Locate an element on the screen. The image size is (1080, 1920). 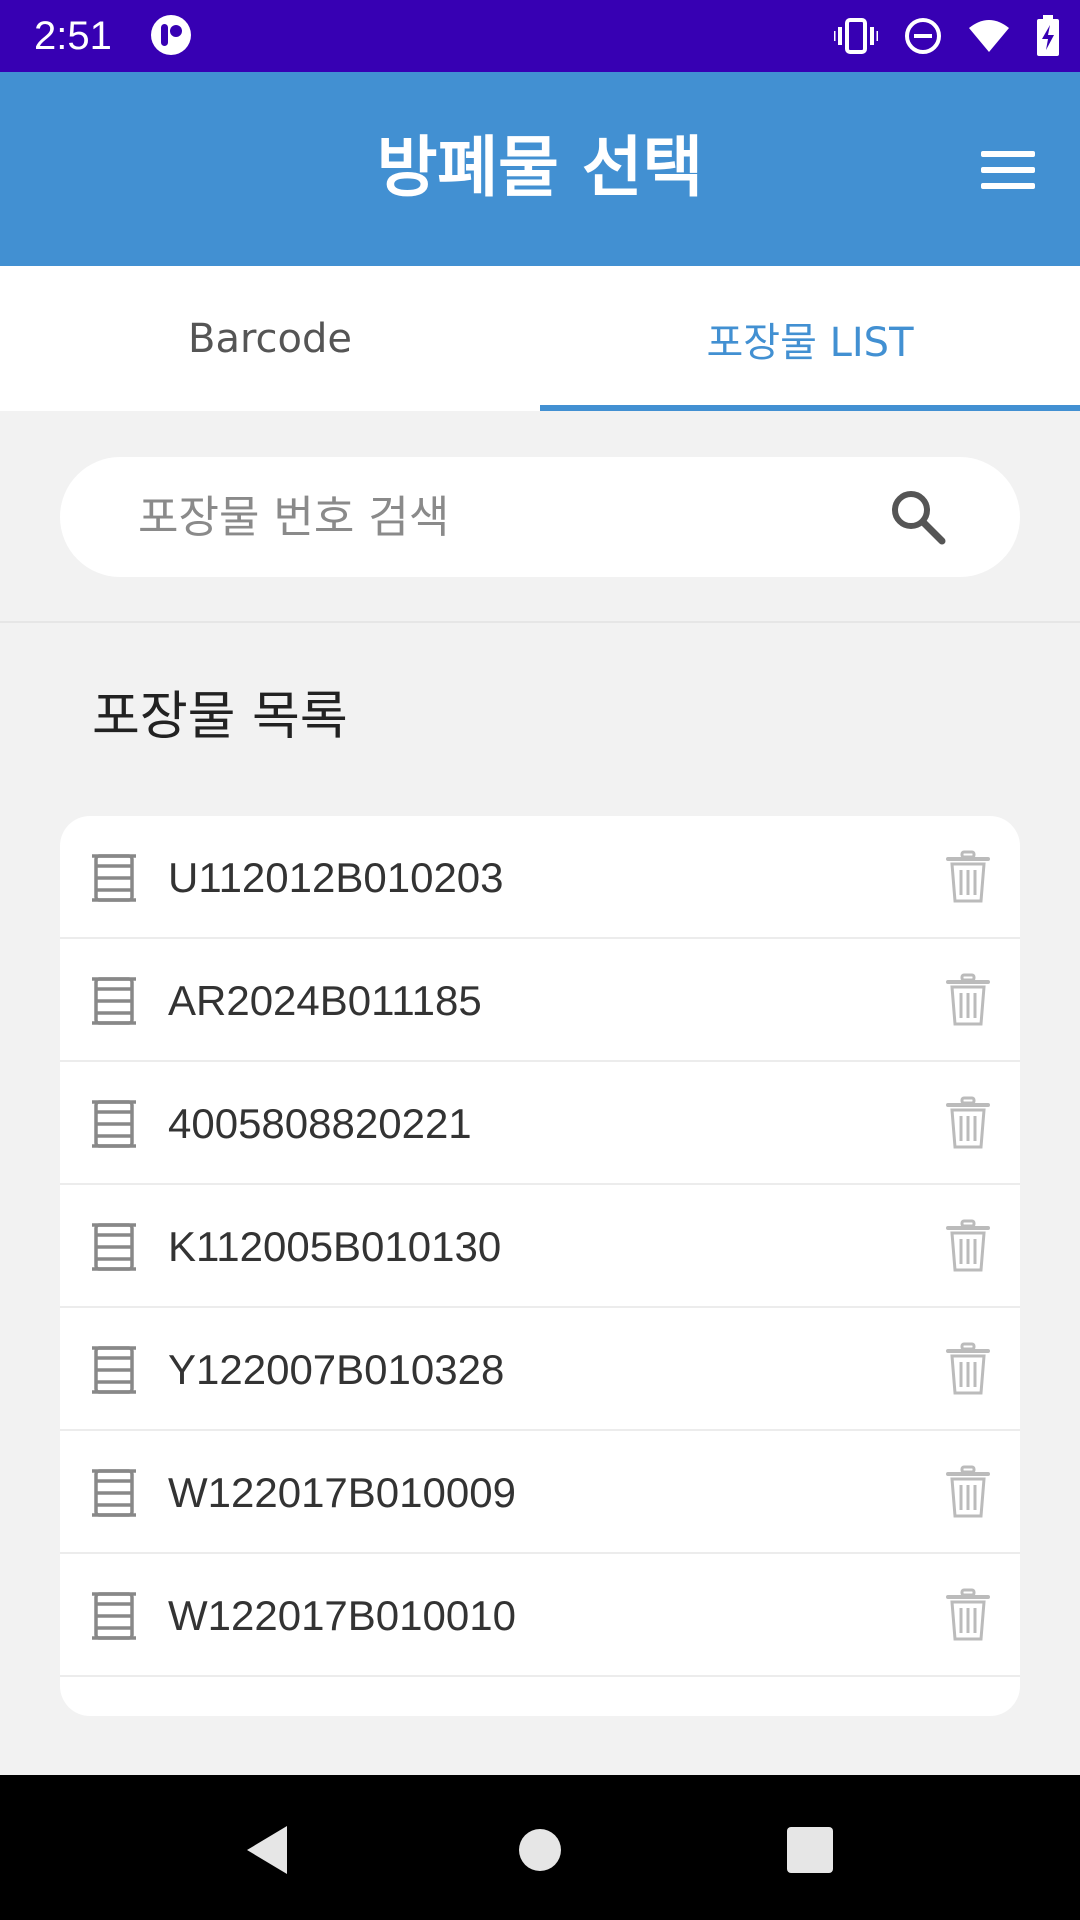
package-id-label: AR2024B011185 is located at coordinates (325, 1000).